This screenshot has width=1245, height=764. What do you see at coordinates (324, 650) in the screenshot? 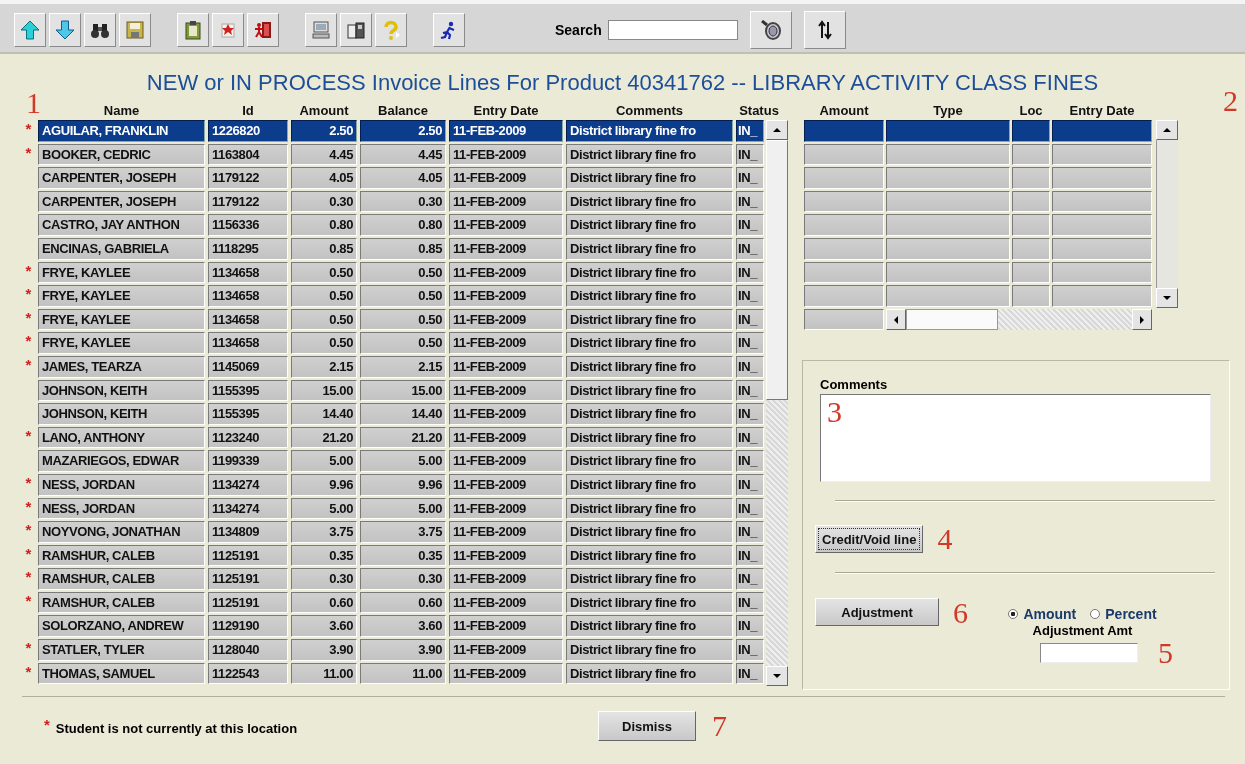
I see `table-cell: 3.90` at bounding box center [324, 650].